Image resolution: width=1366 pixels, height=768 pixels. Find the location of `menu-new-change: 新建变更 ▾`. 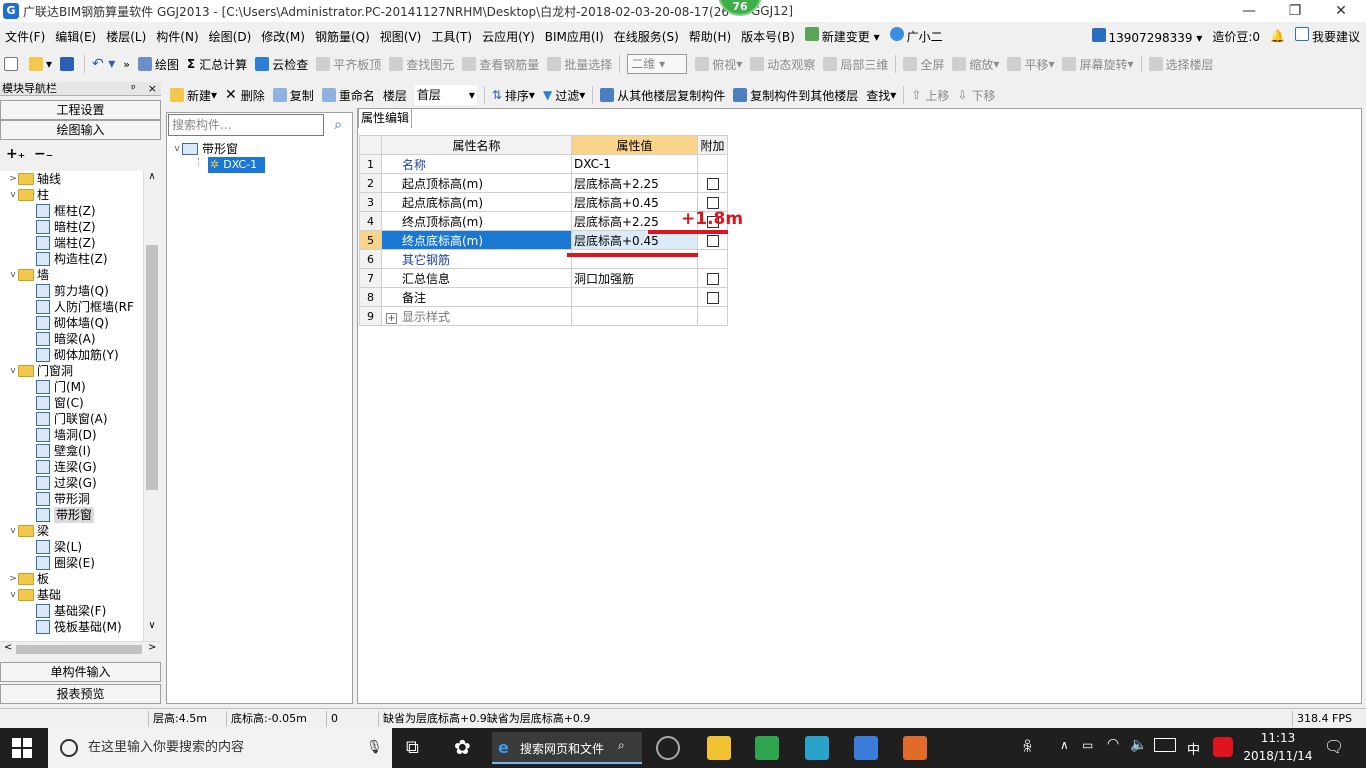

menu-new-change: 新建变更 ▾ is located at coordinates (842, 36).